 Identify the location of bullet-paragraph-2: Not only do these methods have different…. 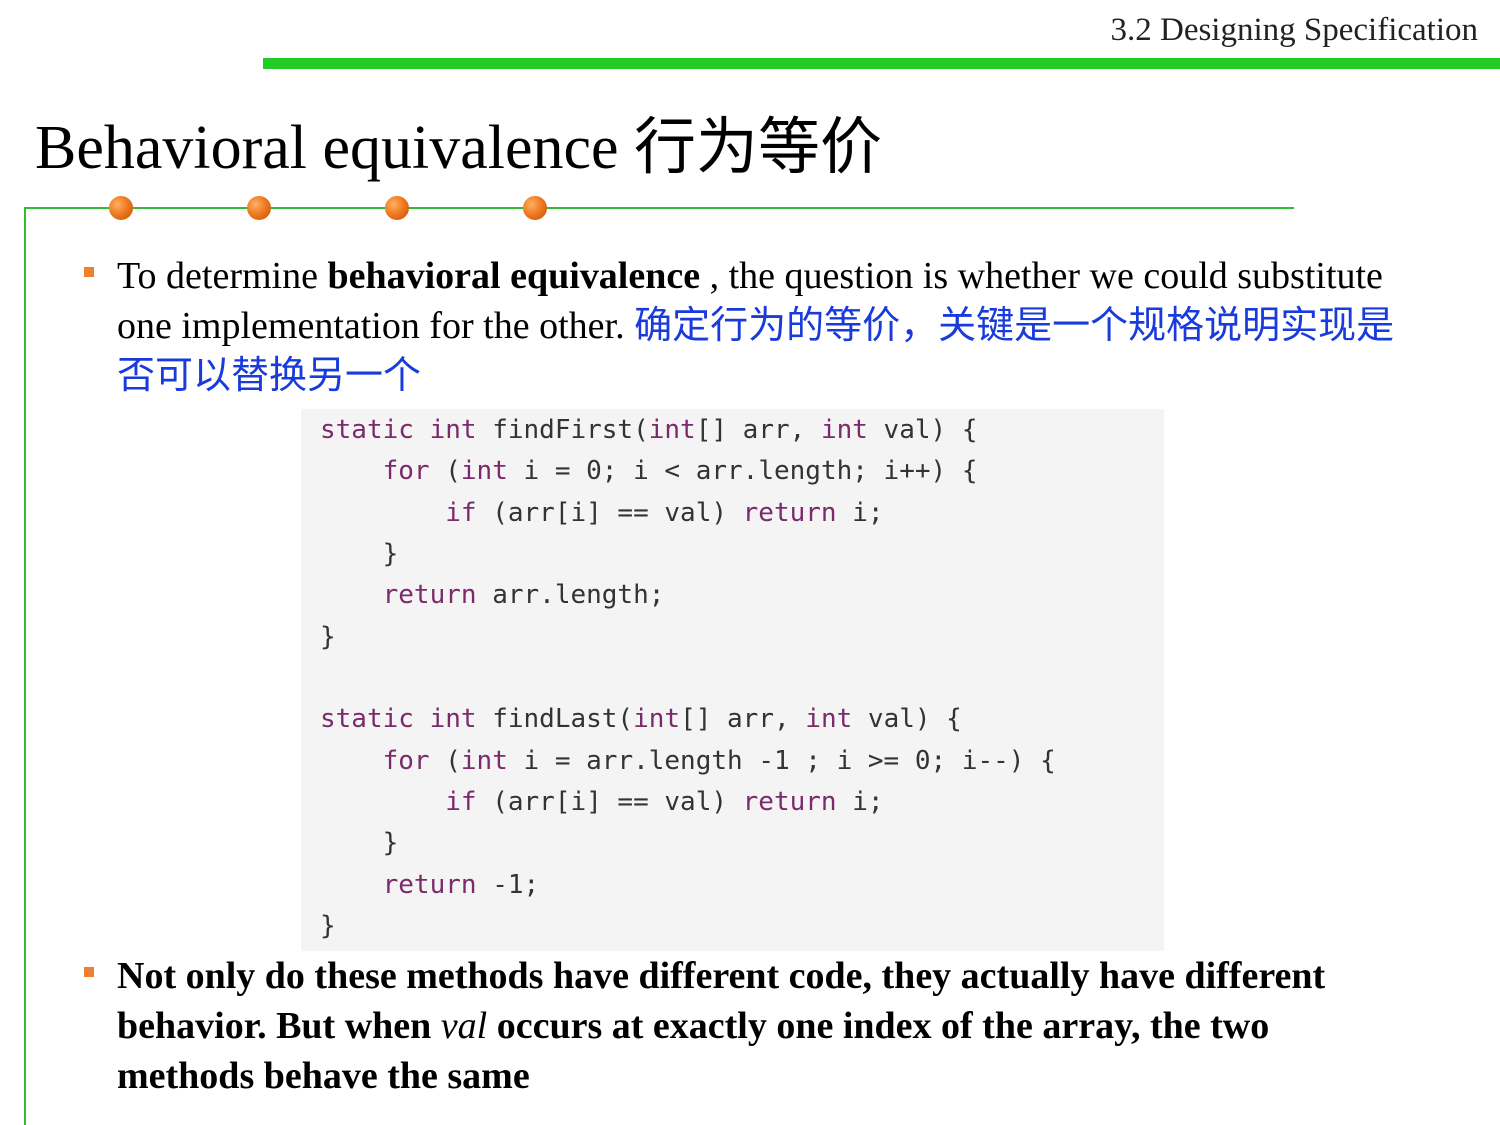
(762, 1026).